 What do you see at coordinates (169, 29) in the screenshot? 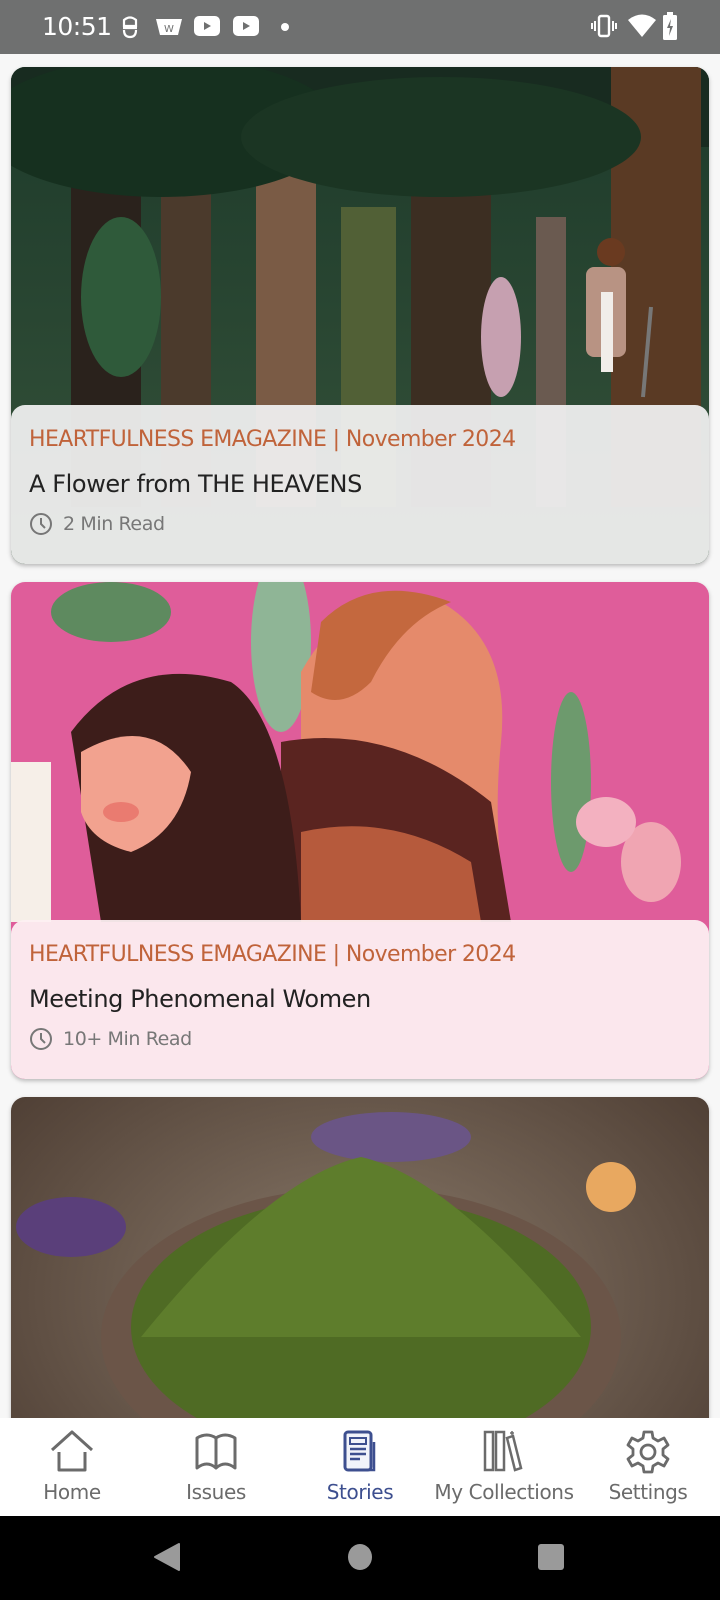
I see `svg-text: W` at bounding box center [169, 29].